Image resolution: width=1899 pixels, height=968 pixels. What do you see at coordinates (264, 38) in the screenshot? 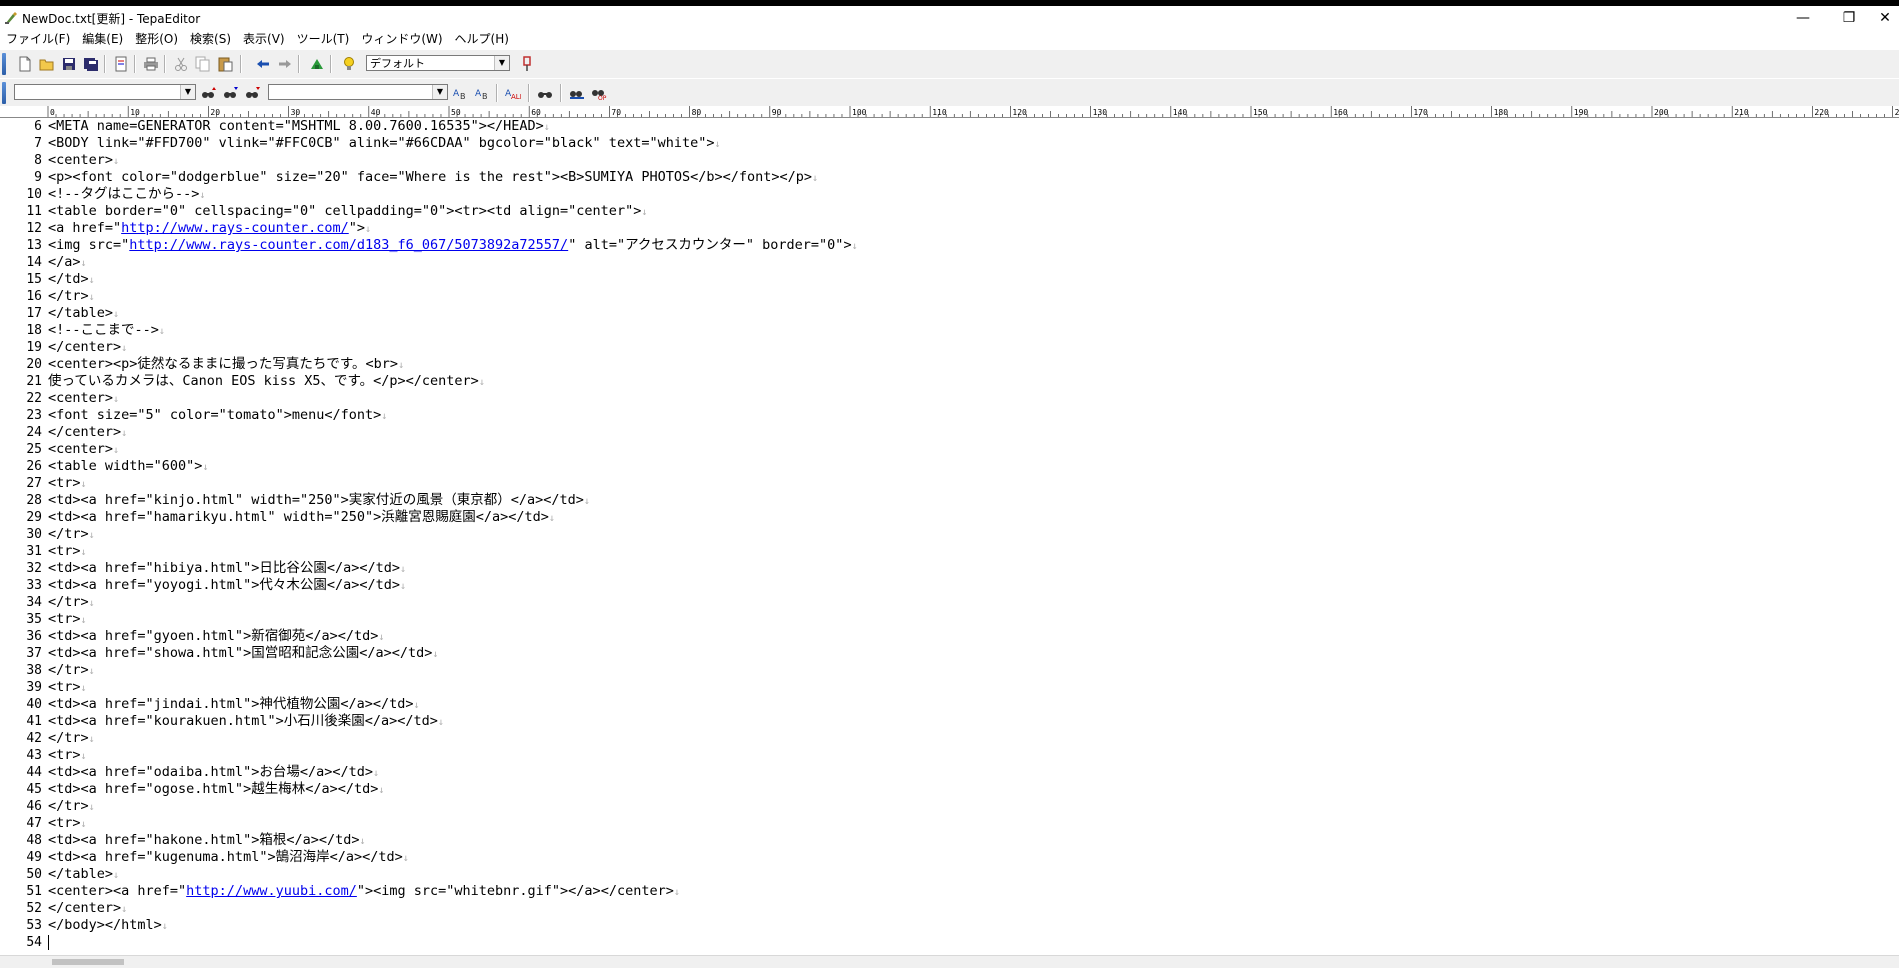
I see `menu-view: 表示(V)` at bounding box center [264, 38].